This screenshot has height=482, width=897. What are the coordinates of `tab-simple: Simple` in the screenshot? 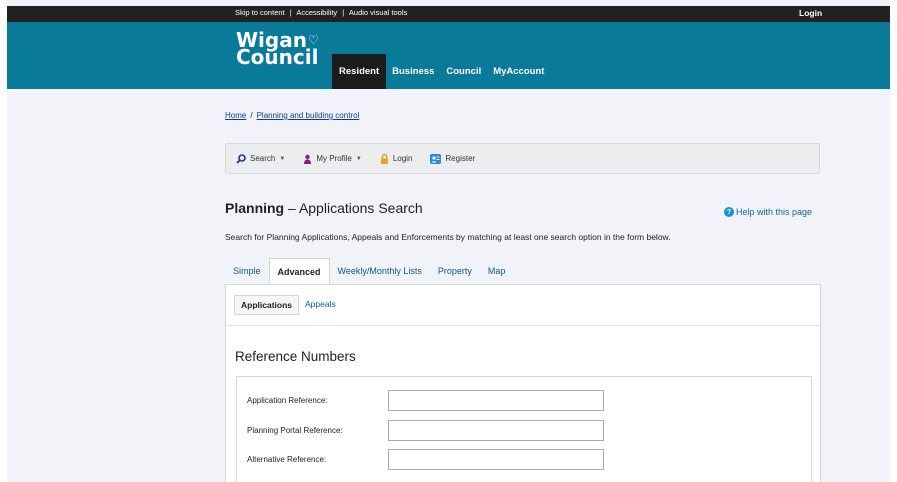 It's located at (247, 271).